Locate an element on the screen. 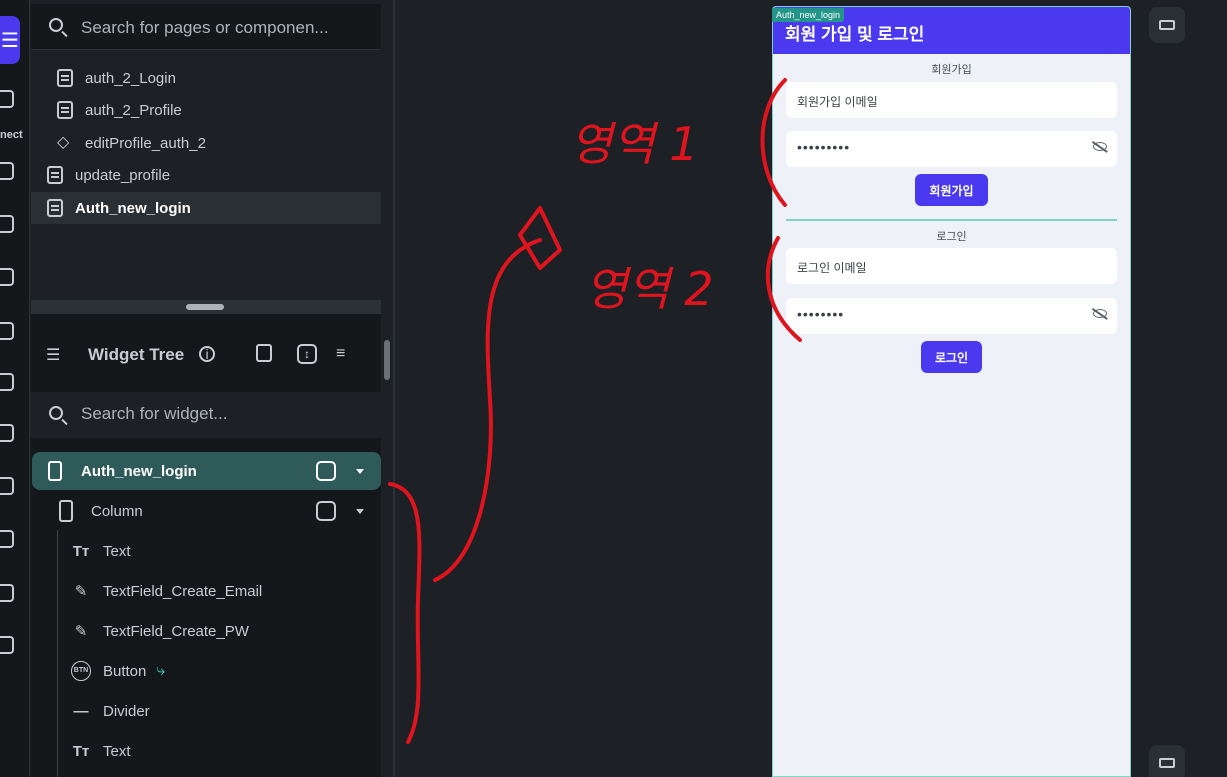 Image resolution: width=1227 pixels, height=777 pixels. page-label: update_profile is located at coordinates (123, 175).